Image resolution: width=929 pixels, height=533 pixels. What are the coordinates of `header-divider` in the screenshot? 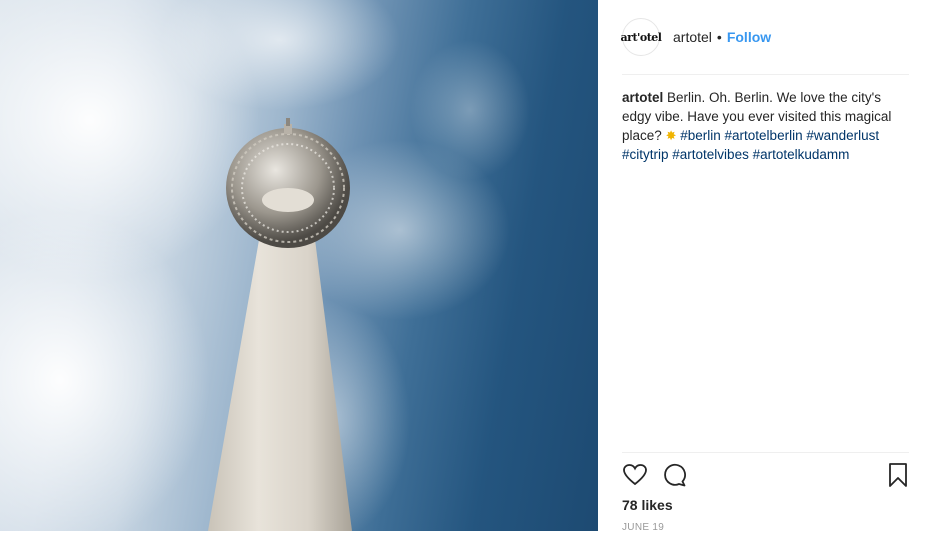 It's located at (765, 74).